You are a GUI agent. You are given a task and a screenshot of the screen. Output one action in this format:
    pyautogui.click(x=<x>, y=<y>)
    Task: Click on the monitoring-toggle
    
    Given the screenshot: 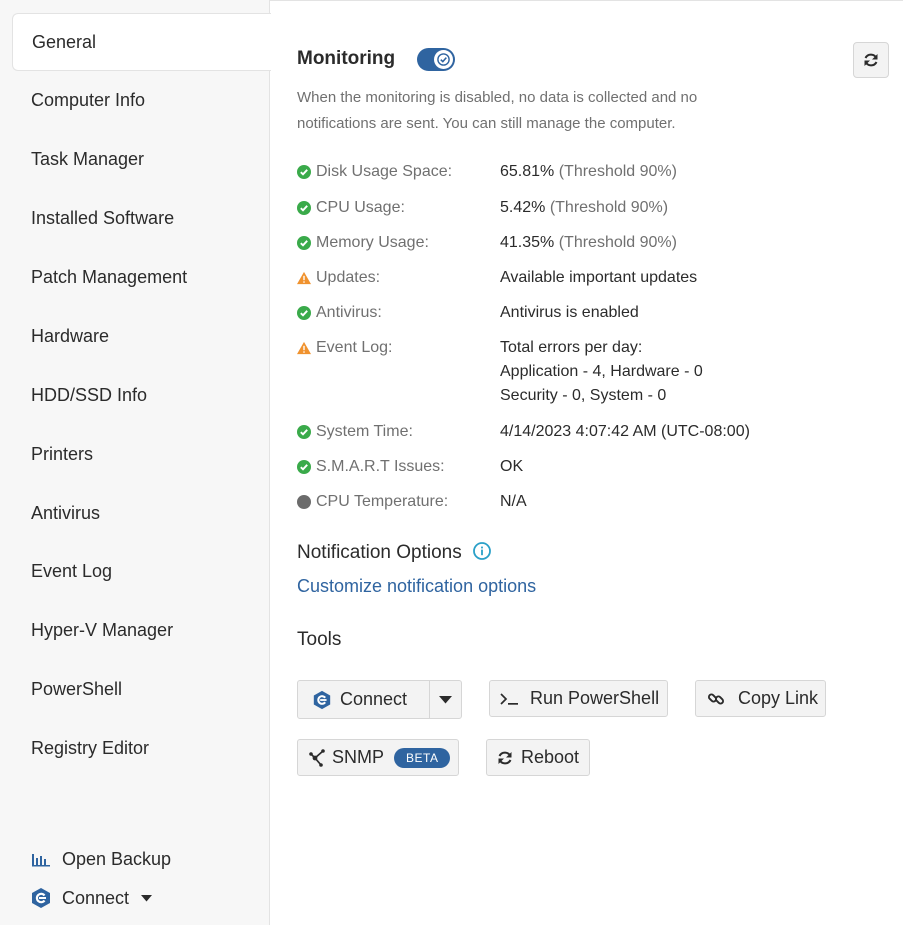 What is the action you would take?
    pyautogui.click(x=436, y=59)
    